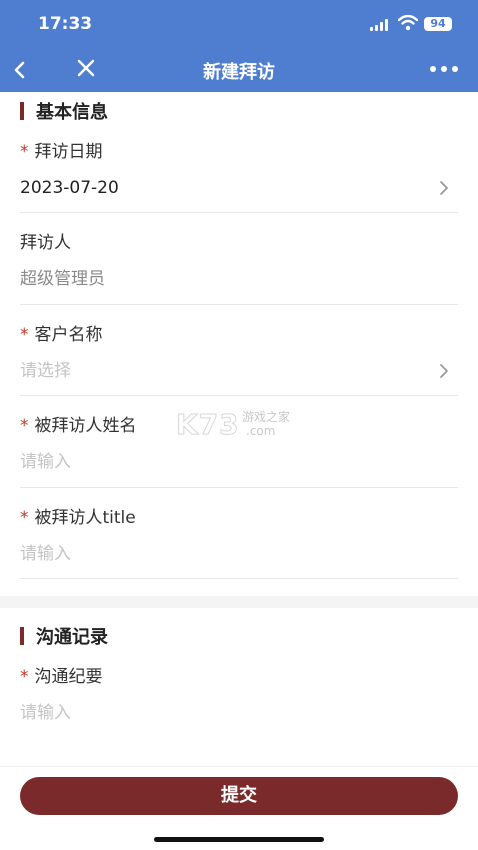  I want to click on summary-label: 沟通纪要, so click(68, 677).